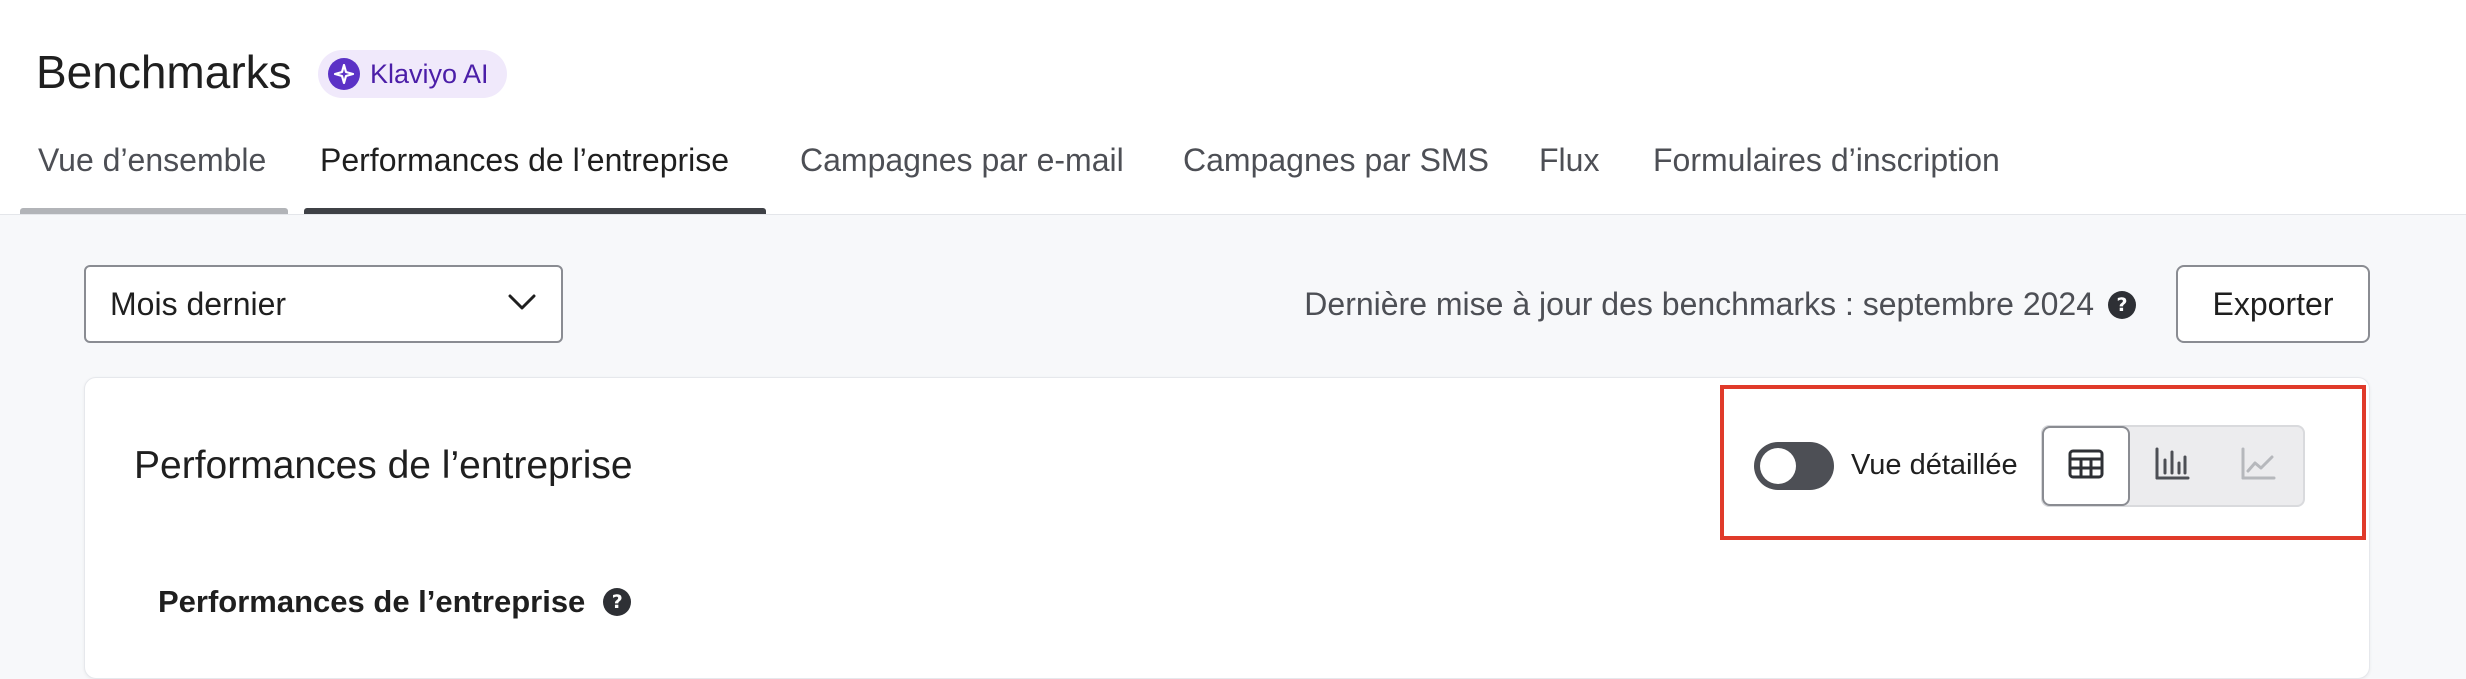  I want to click on tab-email-campaigns: Campagnes par e-mail, so click(962, 172).